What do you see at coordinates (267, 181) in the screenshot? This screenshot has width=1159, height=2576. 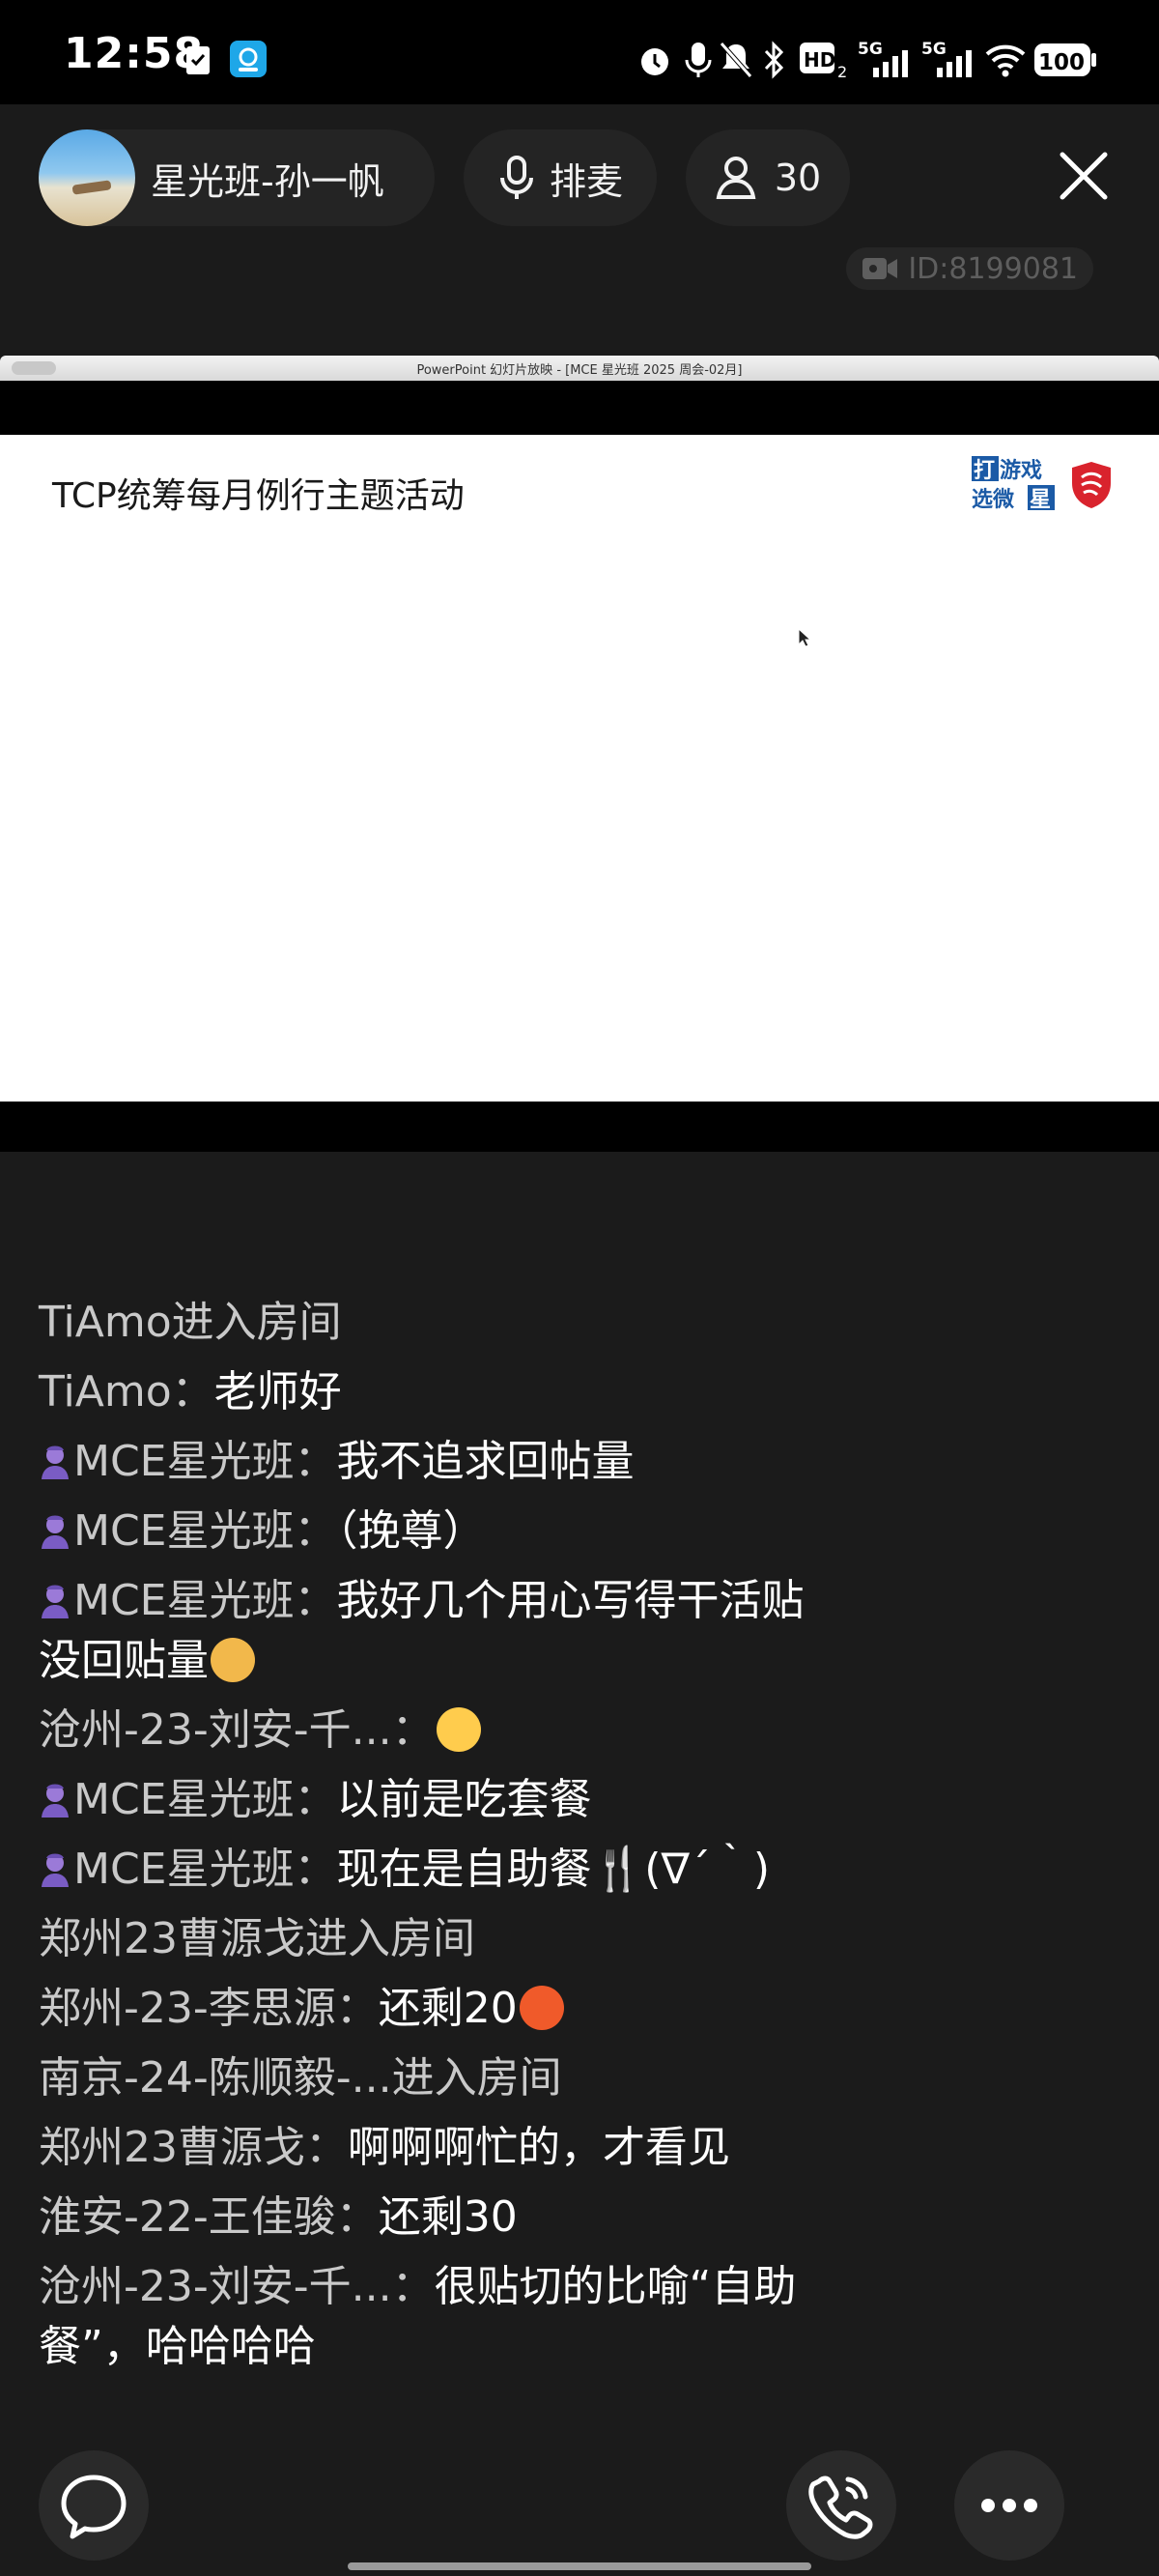 I see `room-name: 星光班-孙一帆` at bounding box center [267, 181].